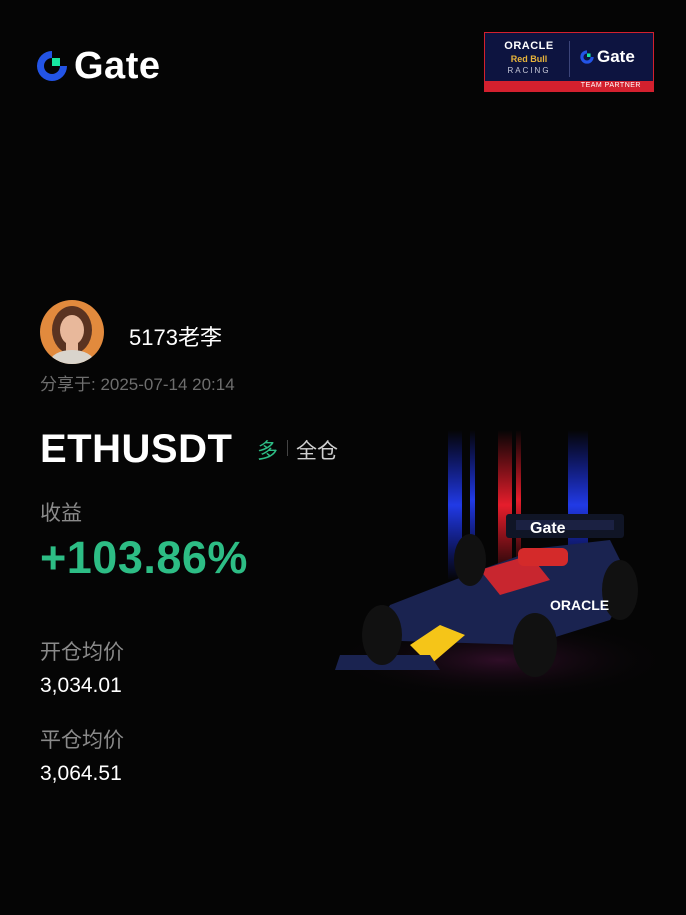 The width and height of the screenshot is (686, 915). I want to click on exit-price-value: 3,064.51, so click(81, 773).